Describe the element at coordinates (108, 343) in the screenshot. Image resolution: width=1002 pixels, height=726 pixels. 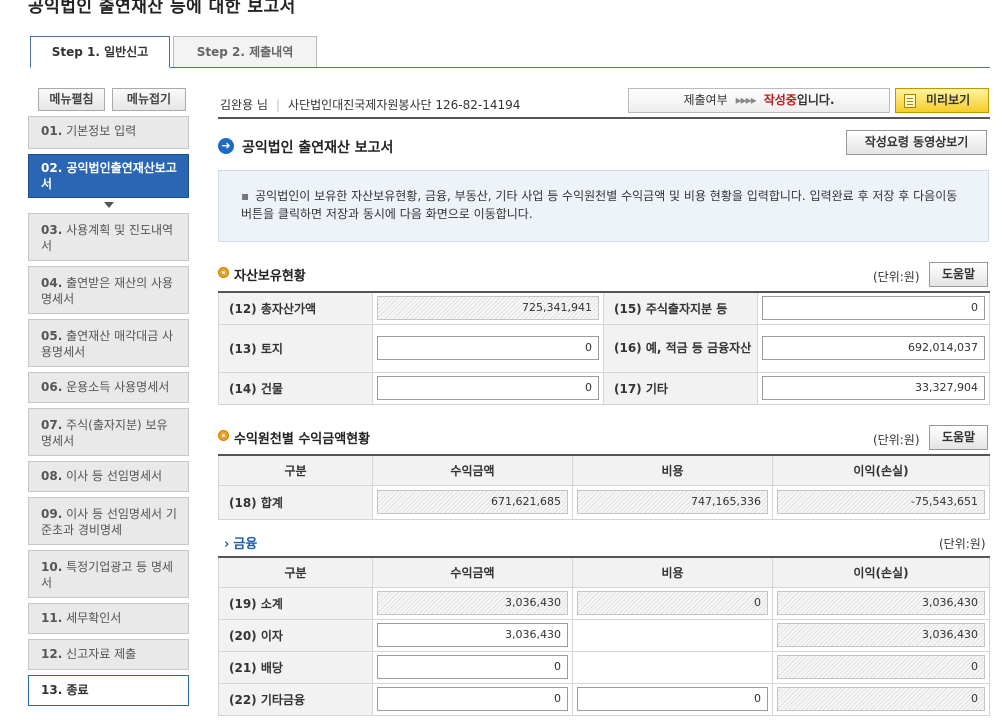
I see `sidebar-item-sale-proceeds: 05. 출연재산 매각대금 사용명세서` at that location.